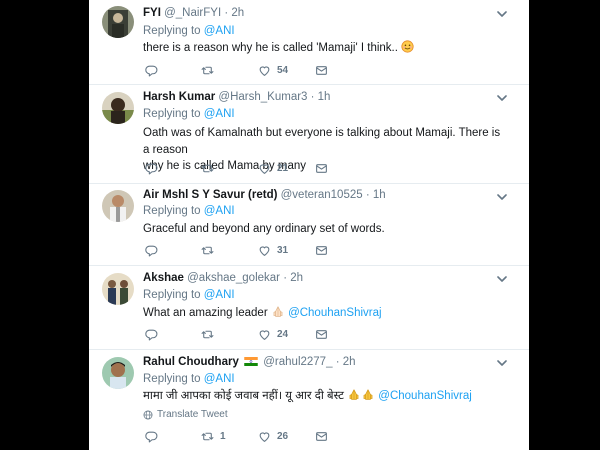 The image size is (600, 450). I want to click on user-handle: @akshae_golekar, so click(233, 278).